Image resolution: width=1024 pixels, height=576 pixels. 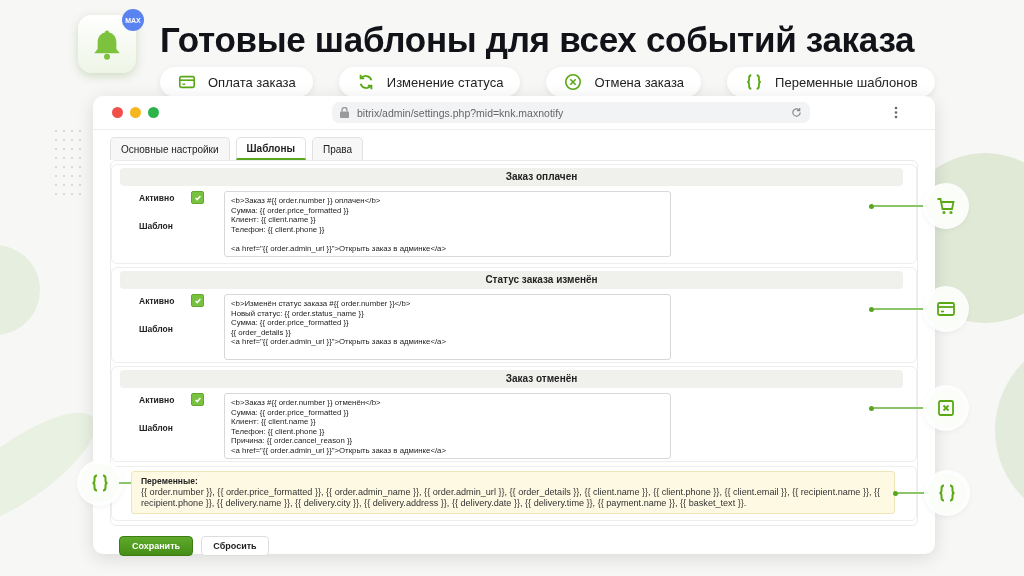 I want to click on reload-icon, so click(x=796, y=112).